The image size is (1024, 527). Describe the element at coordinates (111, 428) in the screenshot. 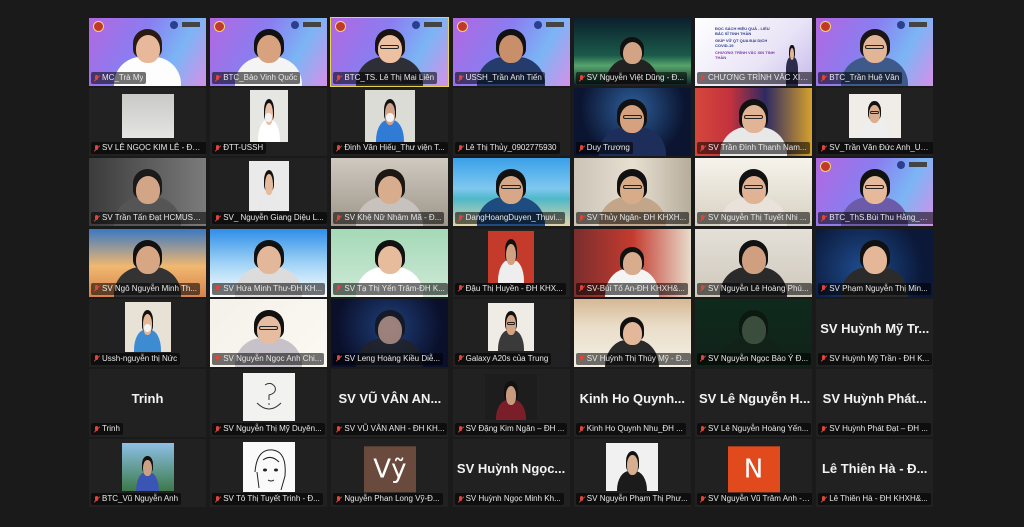

I see `participant-name: Trinh` at that location.